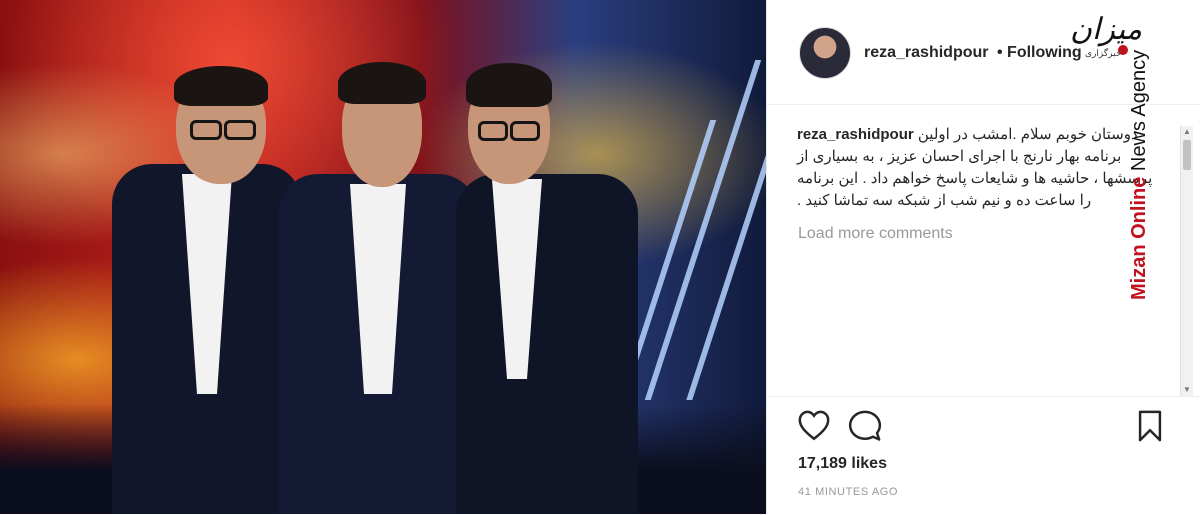 The height and width of the screenshot is (515, 1200). Describe the element at coordinates (1139, 238) in the screenshot. I see `agency-name-red: Mizan Online` at that location.